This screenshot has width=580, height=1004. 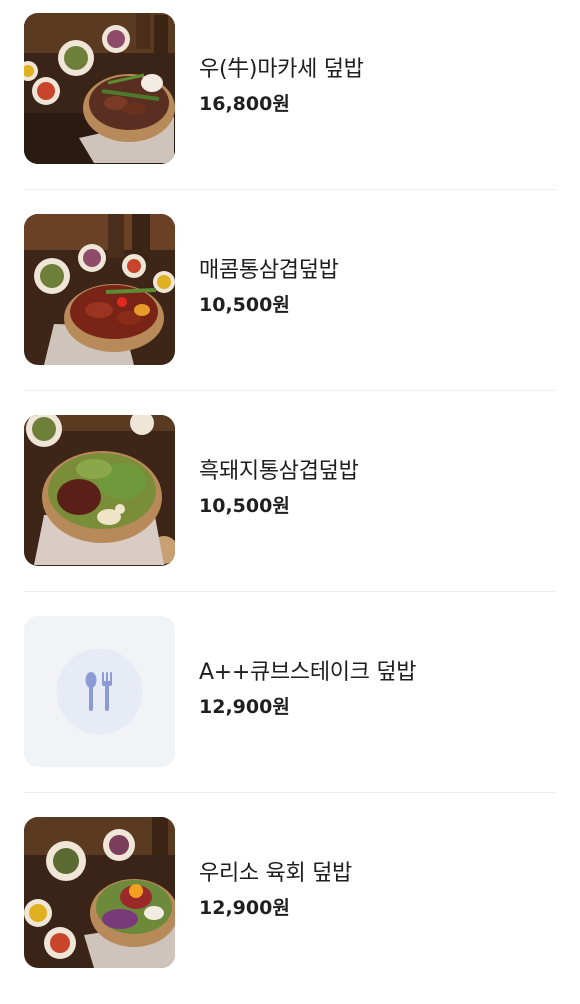 What do you see at coordinates (308, 672) in the screenshot?
I see `menu-item-name: A++큐브스테이크 덮밥` at bounding box center [308, 672].